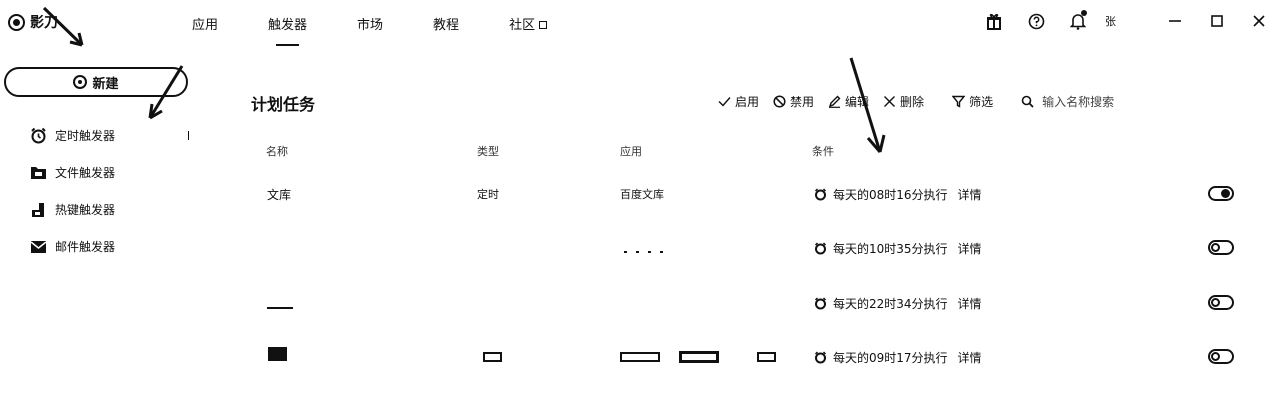 The width and height of the screenshot is (1280, 413). Describe the element at coordinates (898, 303) in the screenshot. I see `row-condition: 每天的22时34分执行 详情` at that location.